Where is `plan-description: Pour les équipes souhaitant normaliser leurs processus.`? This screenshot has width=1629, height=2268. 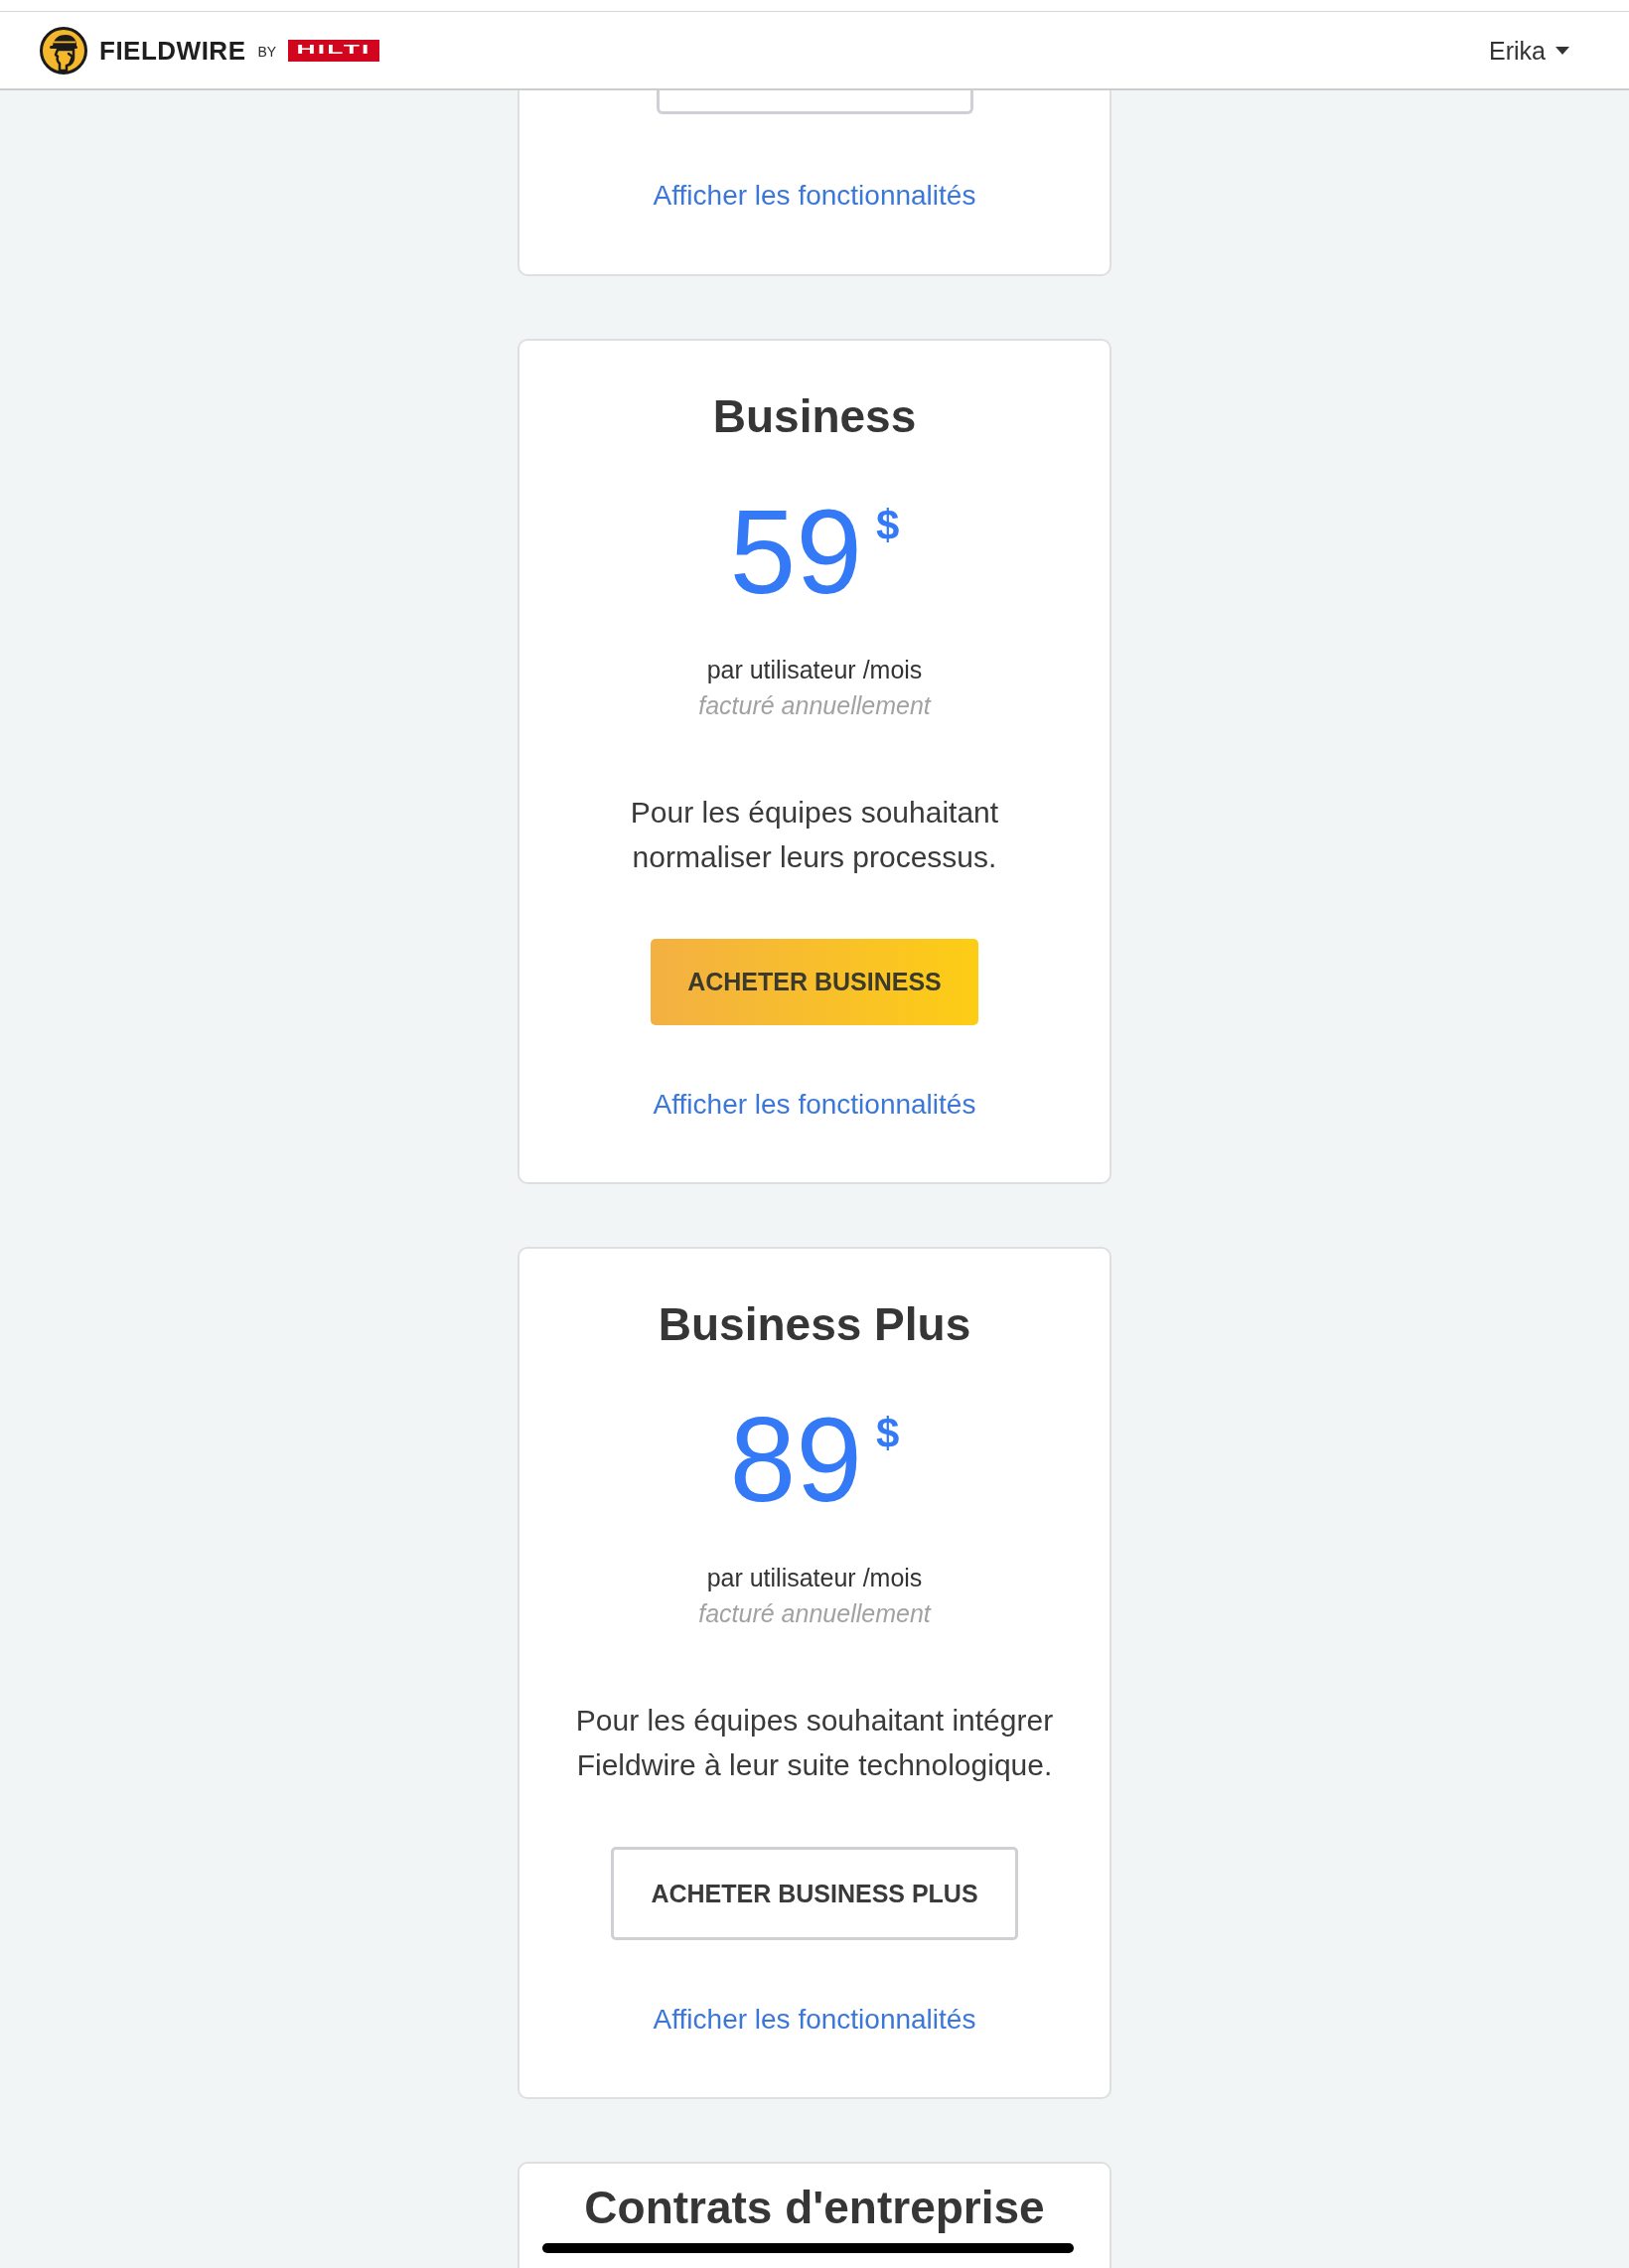 plan-description: Pour les équipes souhaitant normaliser leurs processus. is located at coordinates (815, 835).